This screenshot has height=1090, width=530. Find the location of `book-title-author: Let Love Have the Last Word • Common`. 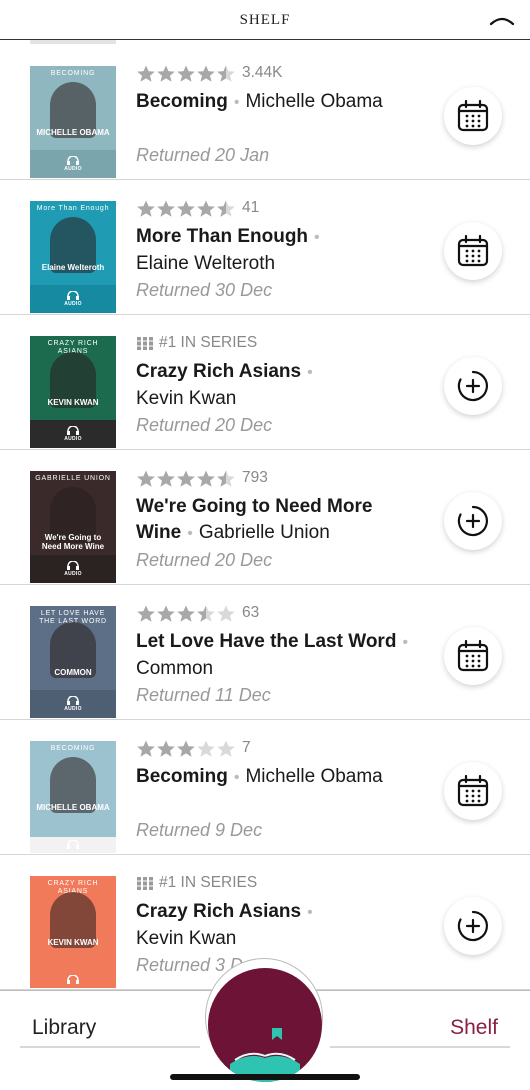

book-title-author: Let Love Have the Last Word • Common is located at coordinates (281, 655).